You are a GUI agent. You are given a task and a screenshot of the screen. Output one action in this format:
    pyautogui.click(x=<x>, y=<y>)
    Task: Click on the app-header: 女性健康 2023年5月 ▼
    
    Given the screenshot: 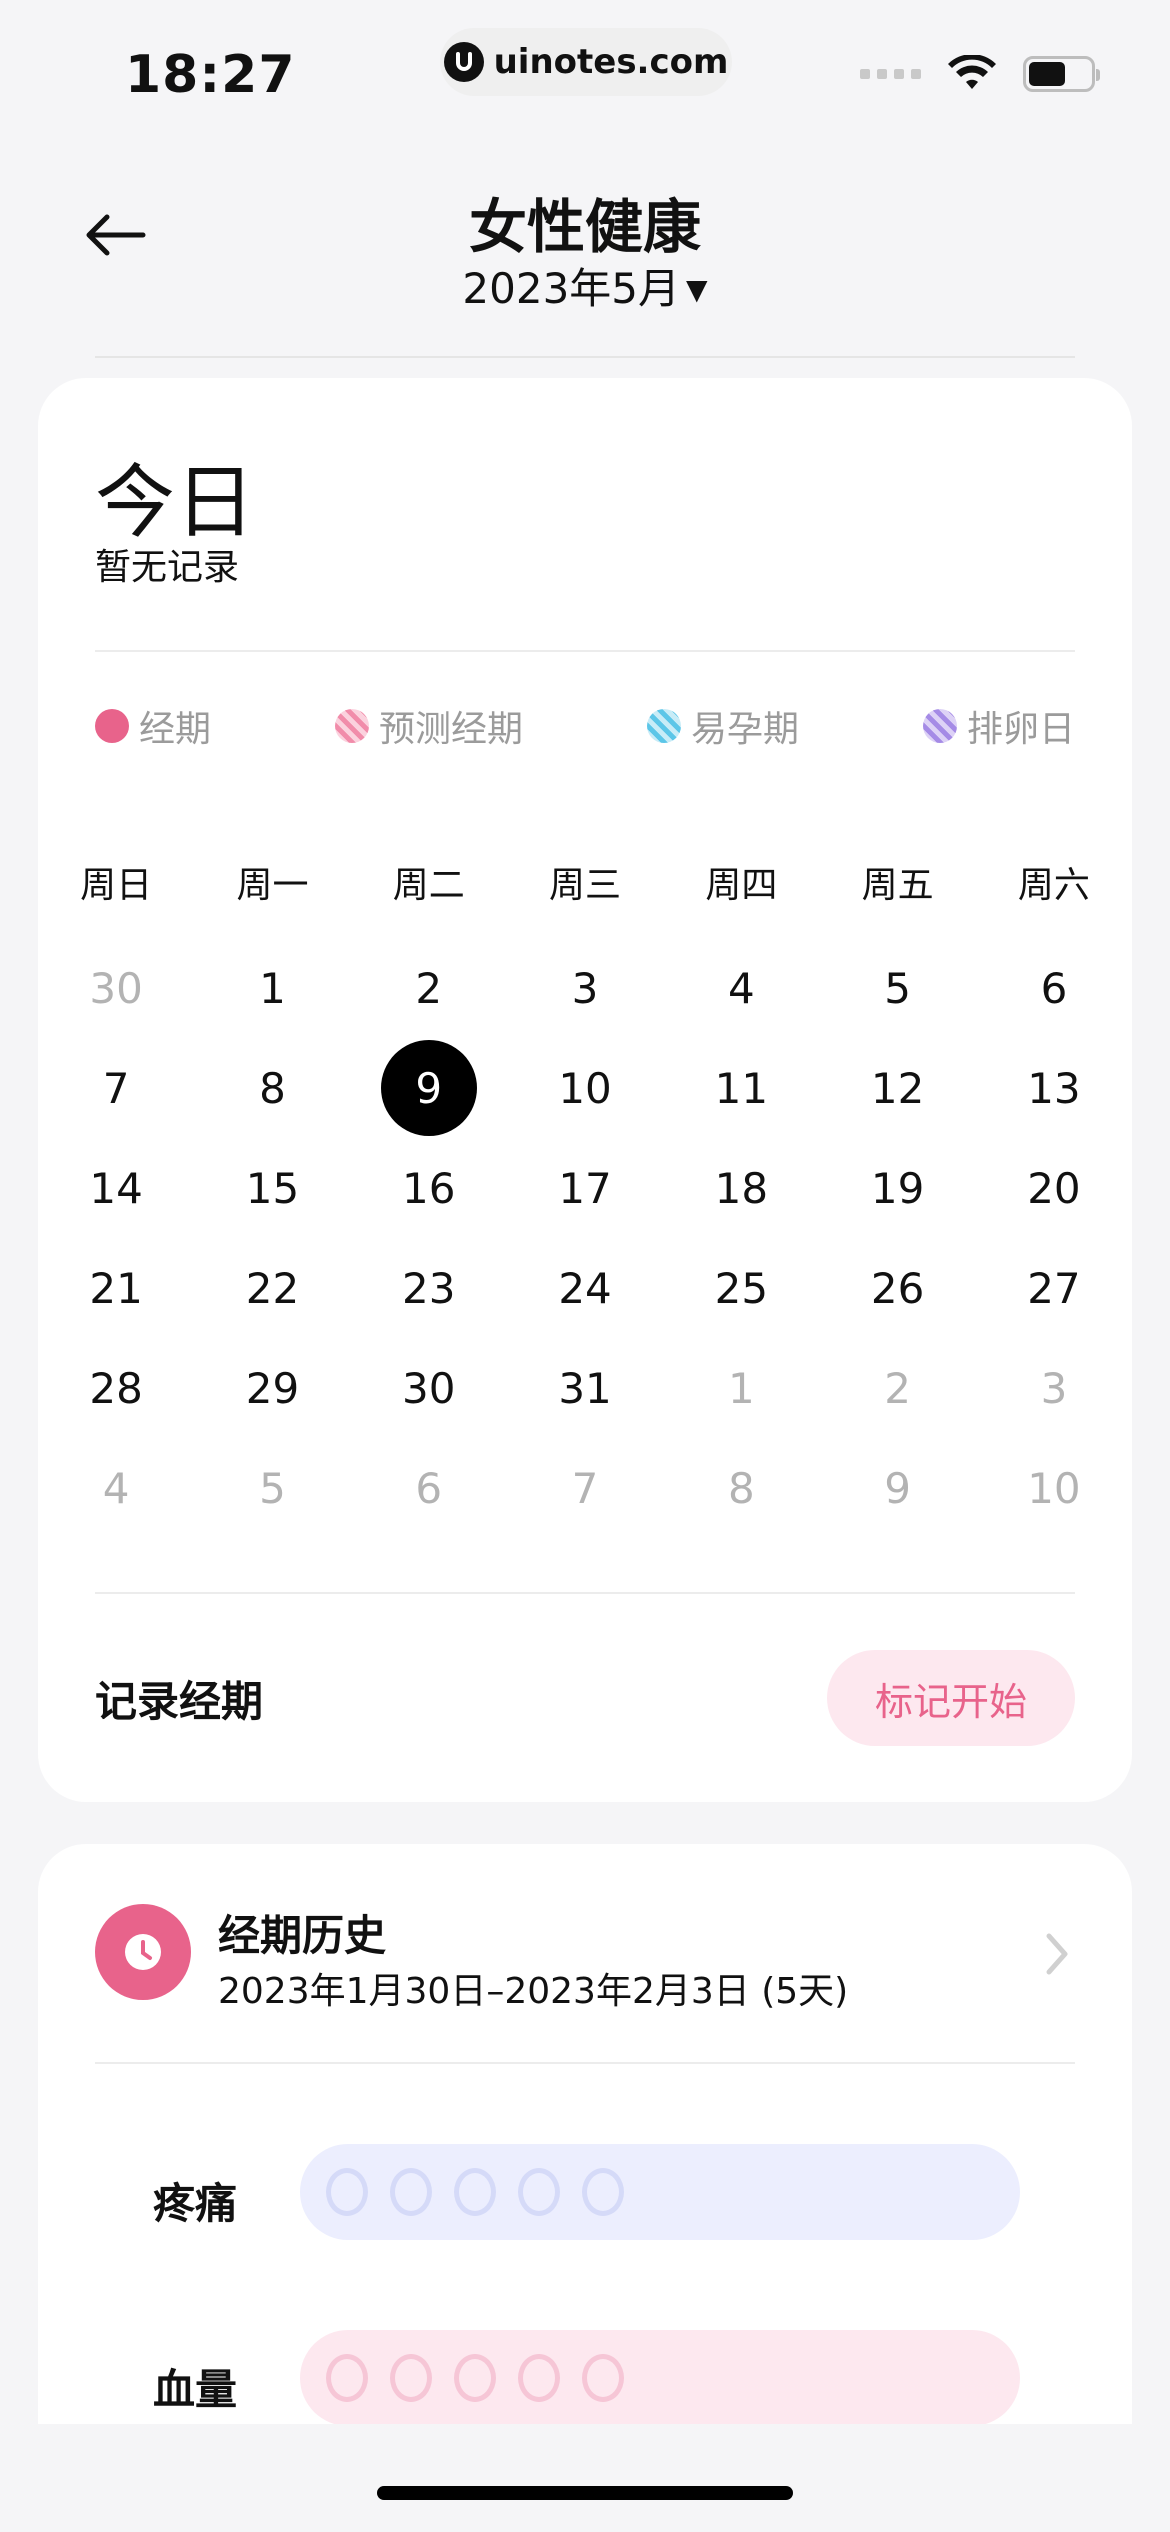 What is the action you would take?
    pyautogui.click(x=585, y=260)
    